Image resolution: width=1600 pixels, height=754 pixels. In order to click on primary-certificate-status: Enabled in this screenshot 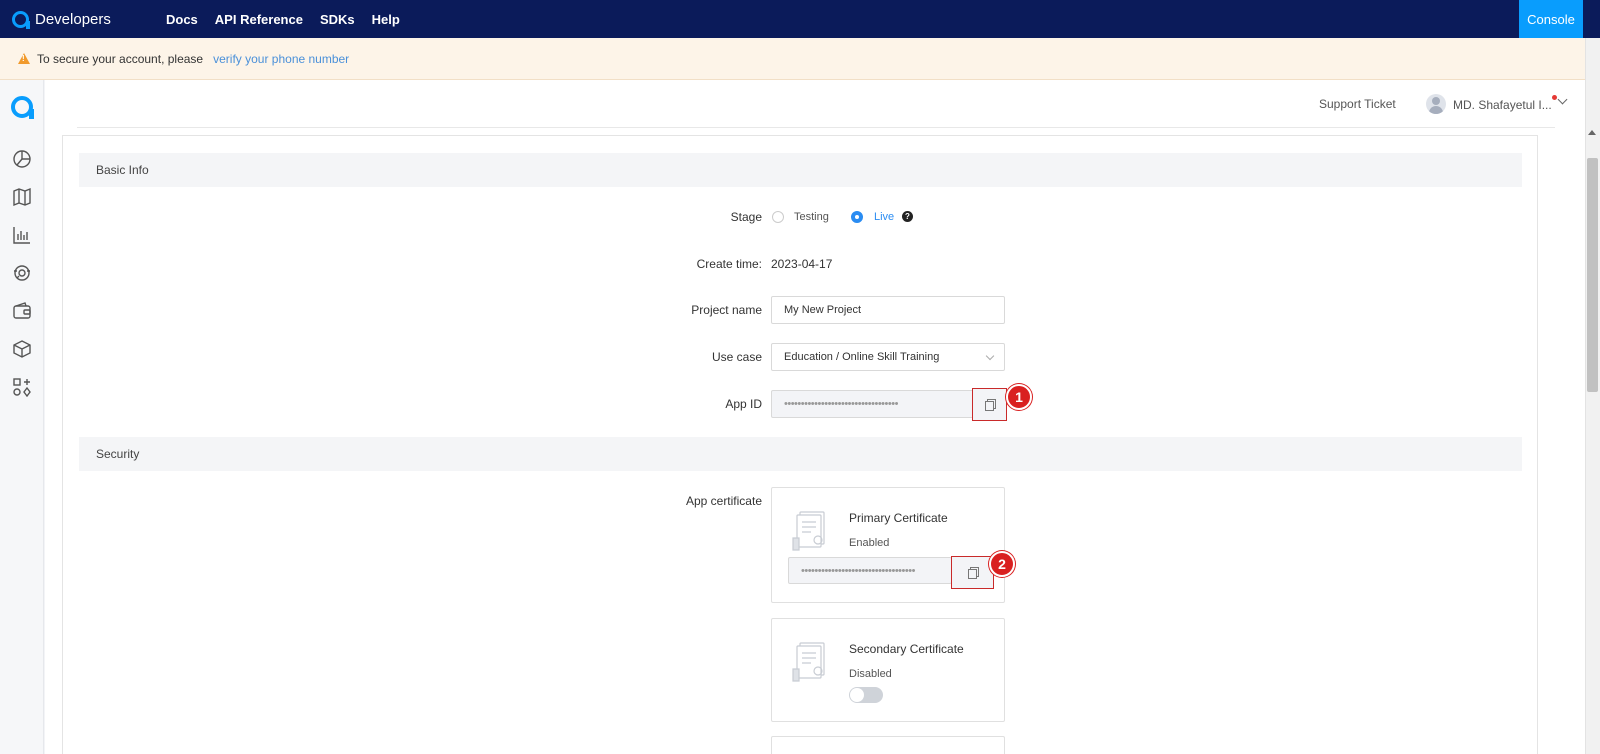, I will do `click(869, 543)`.